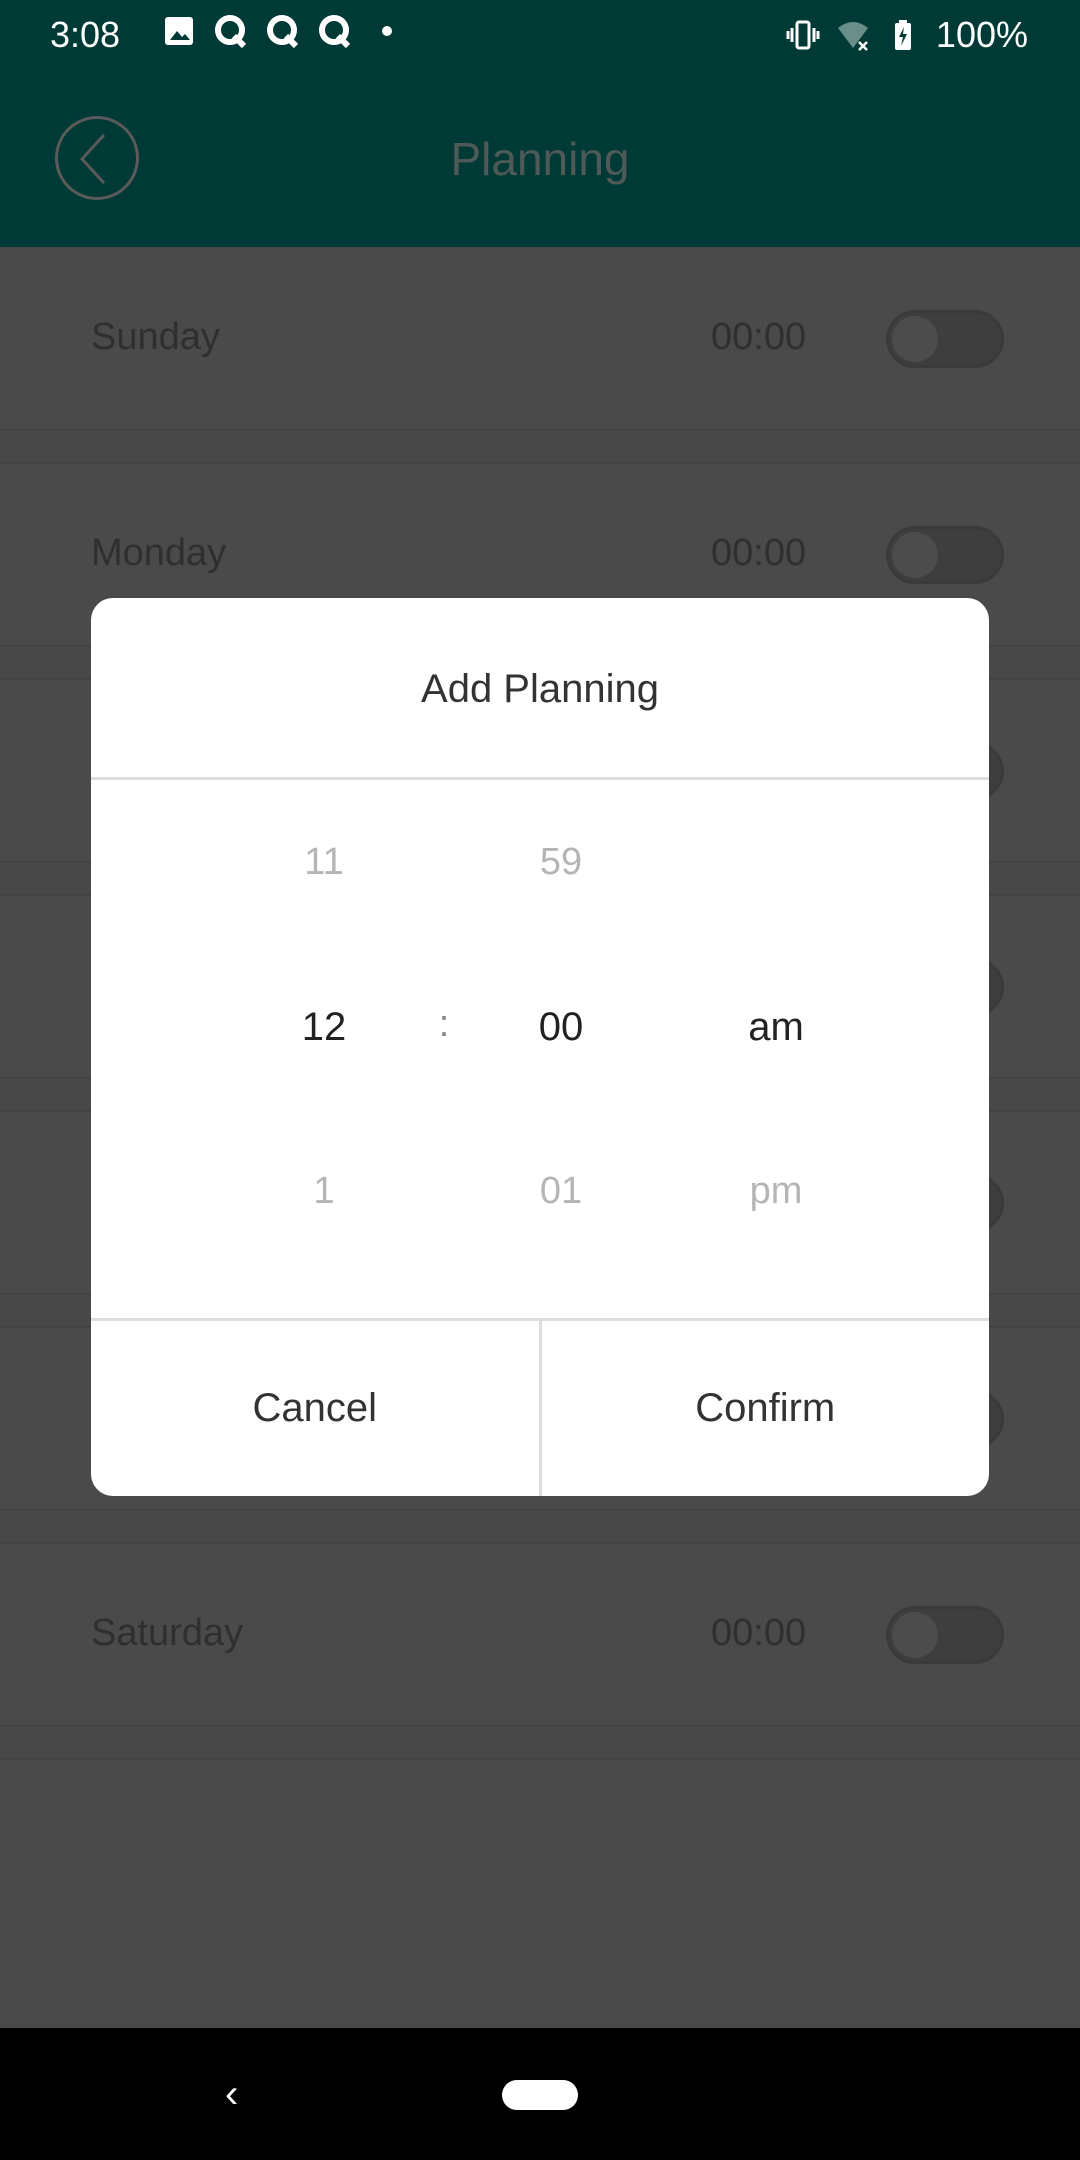 The image size is (1080, 2160). Describe the element at coordinates (85, 34) in the screenshot. I see `status-time: 3:08` at that location.